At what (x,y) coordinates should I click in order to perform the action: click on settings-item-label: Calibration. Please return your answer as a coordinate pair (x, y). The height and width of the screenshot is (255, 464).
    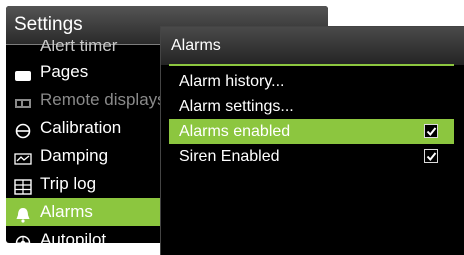
    Looking at the image, I should click on (81, 127).